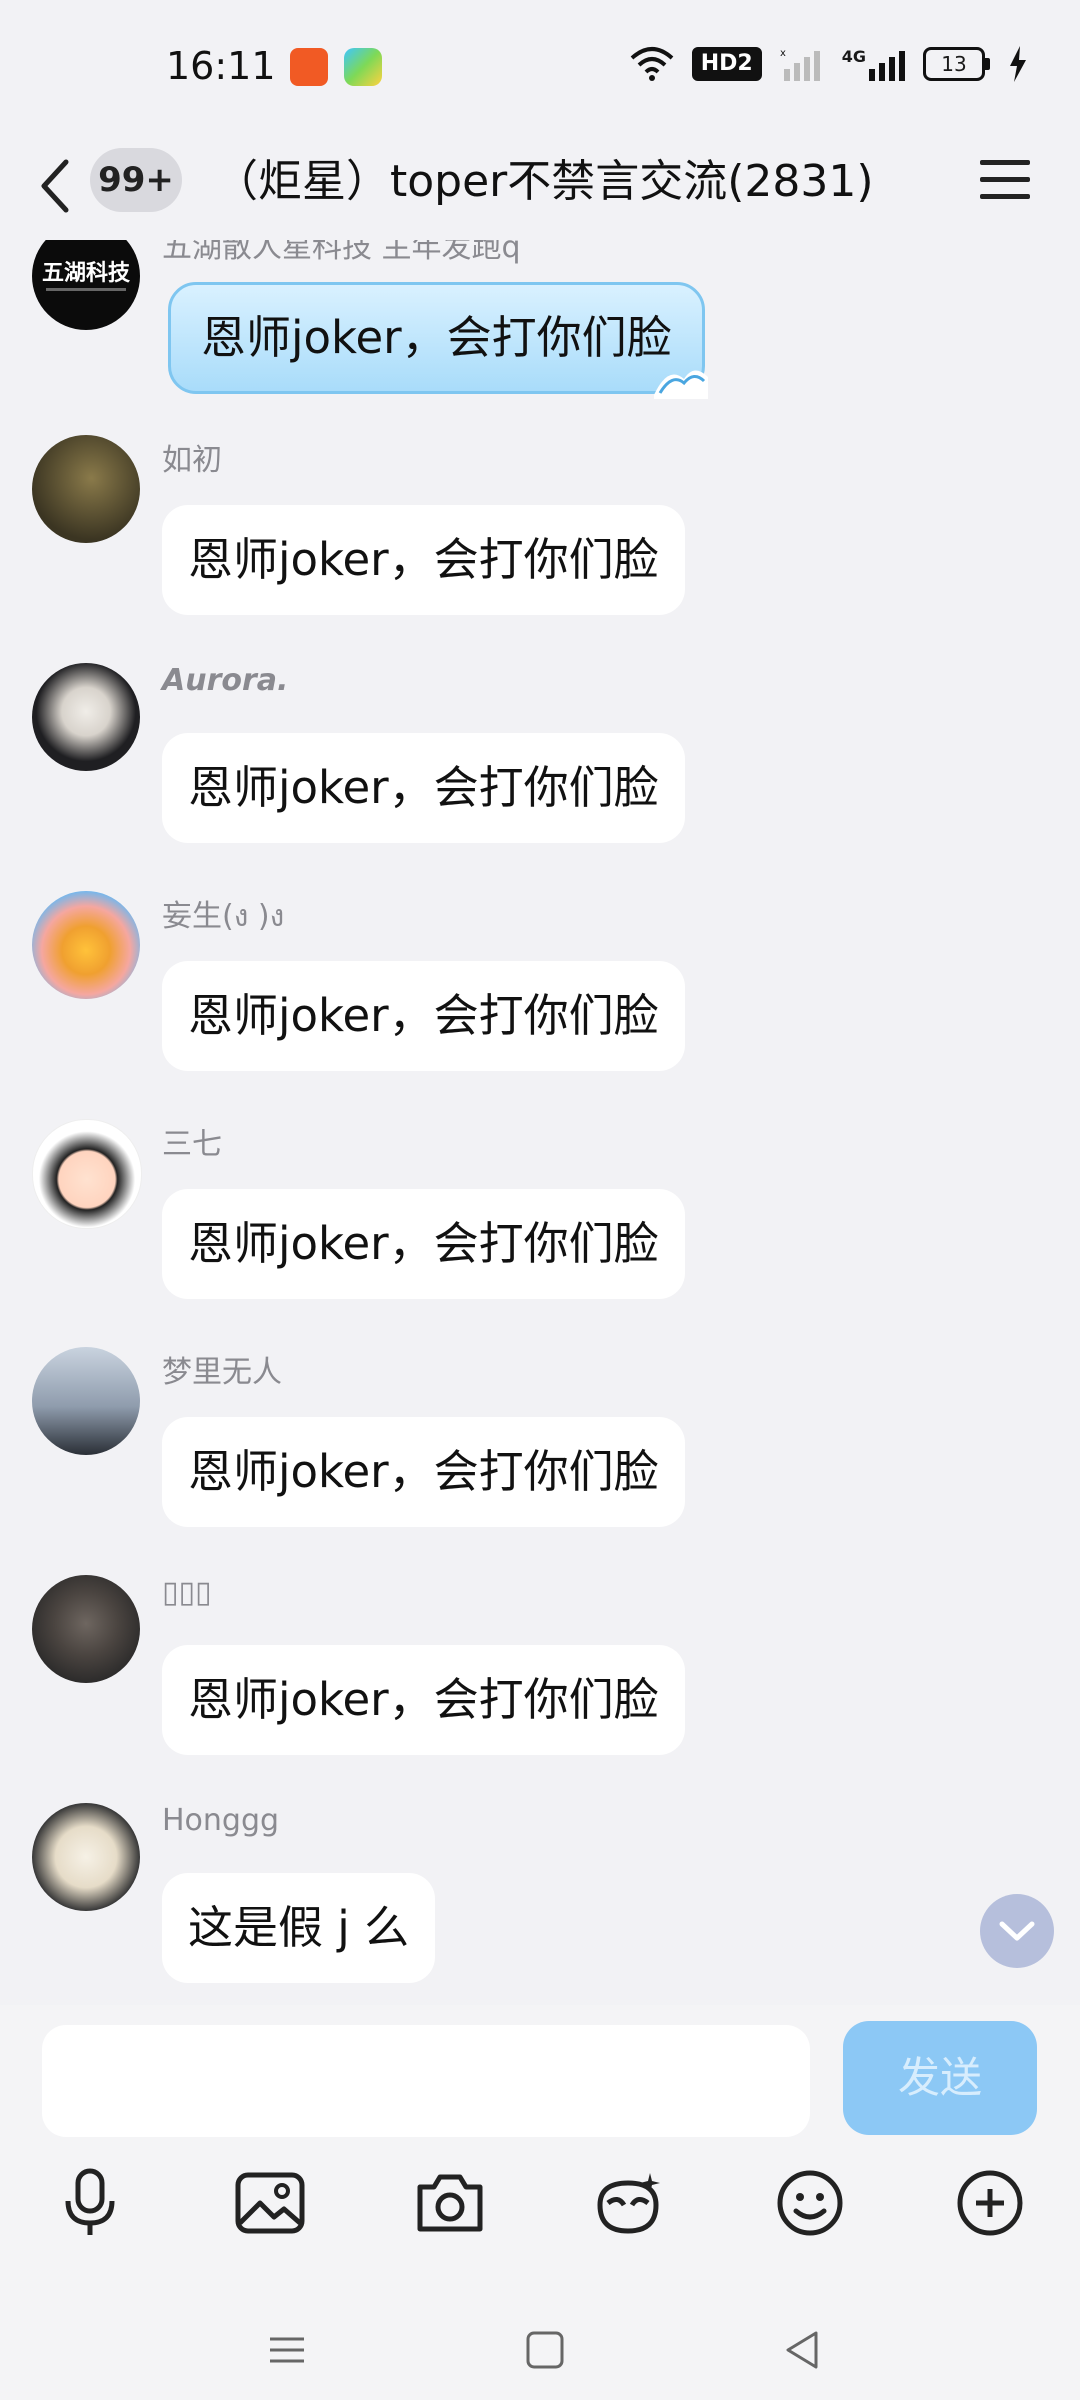 The width and height of the screenshot is (1080, 2400). I want to click on sender-name: 妄生(ง )ง, so click(223, 916).